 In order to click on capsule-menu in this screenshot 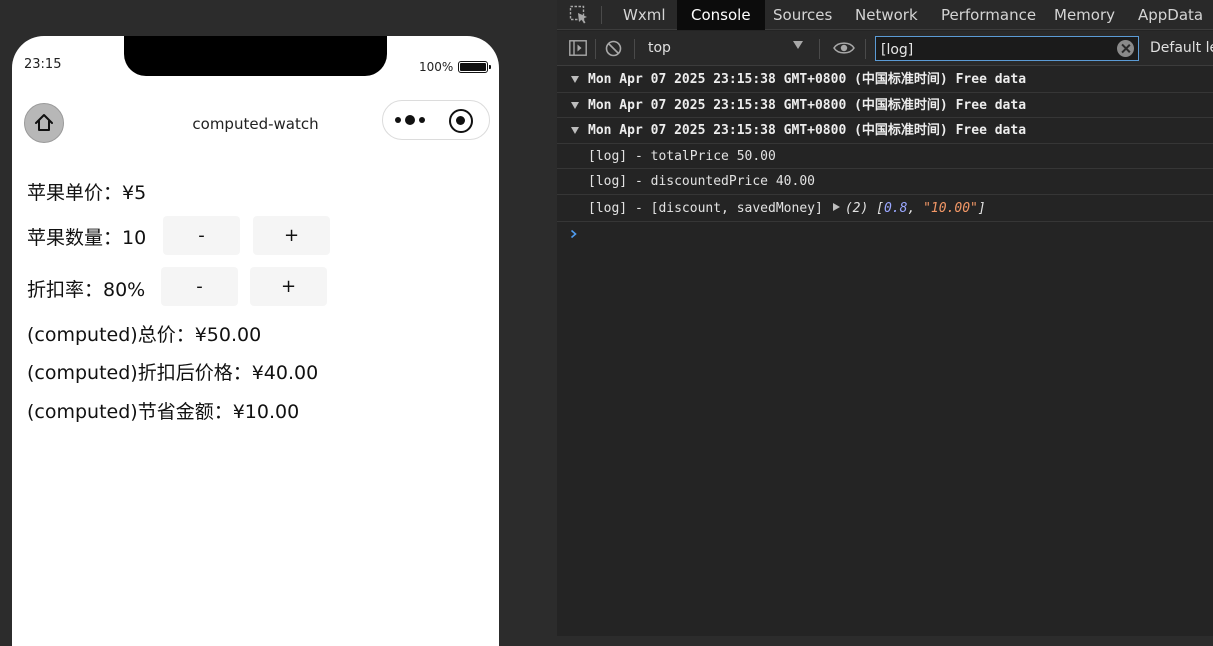, I will do `click(436, 120)`.